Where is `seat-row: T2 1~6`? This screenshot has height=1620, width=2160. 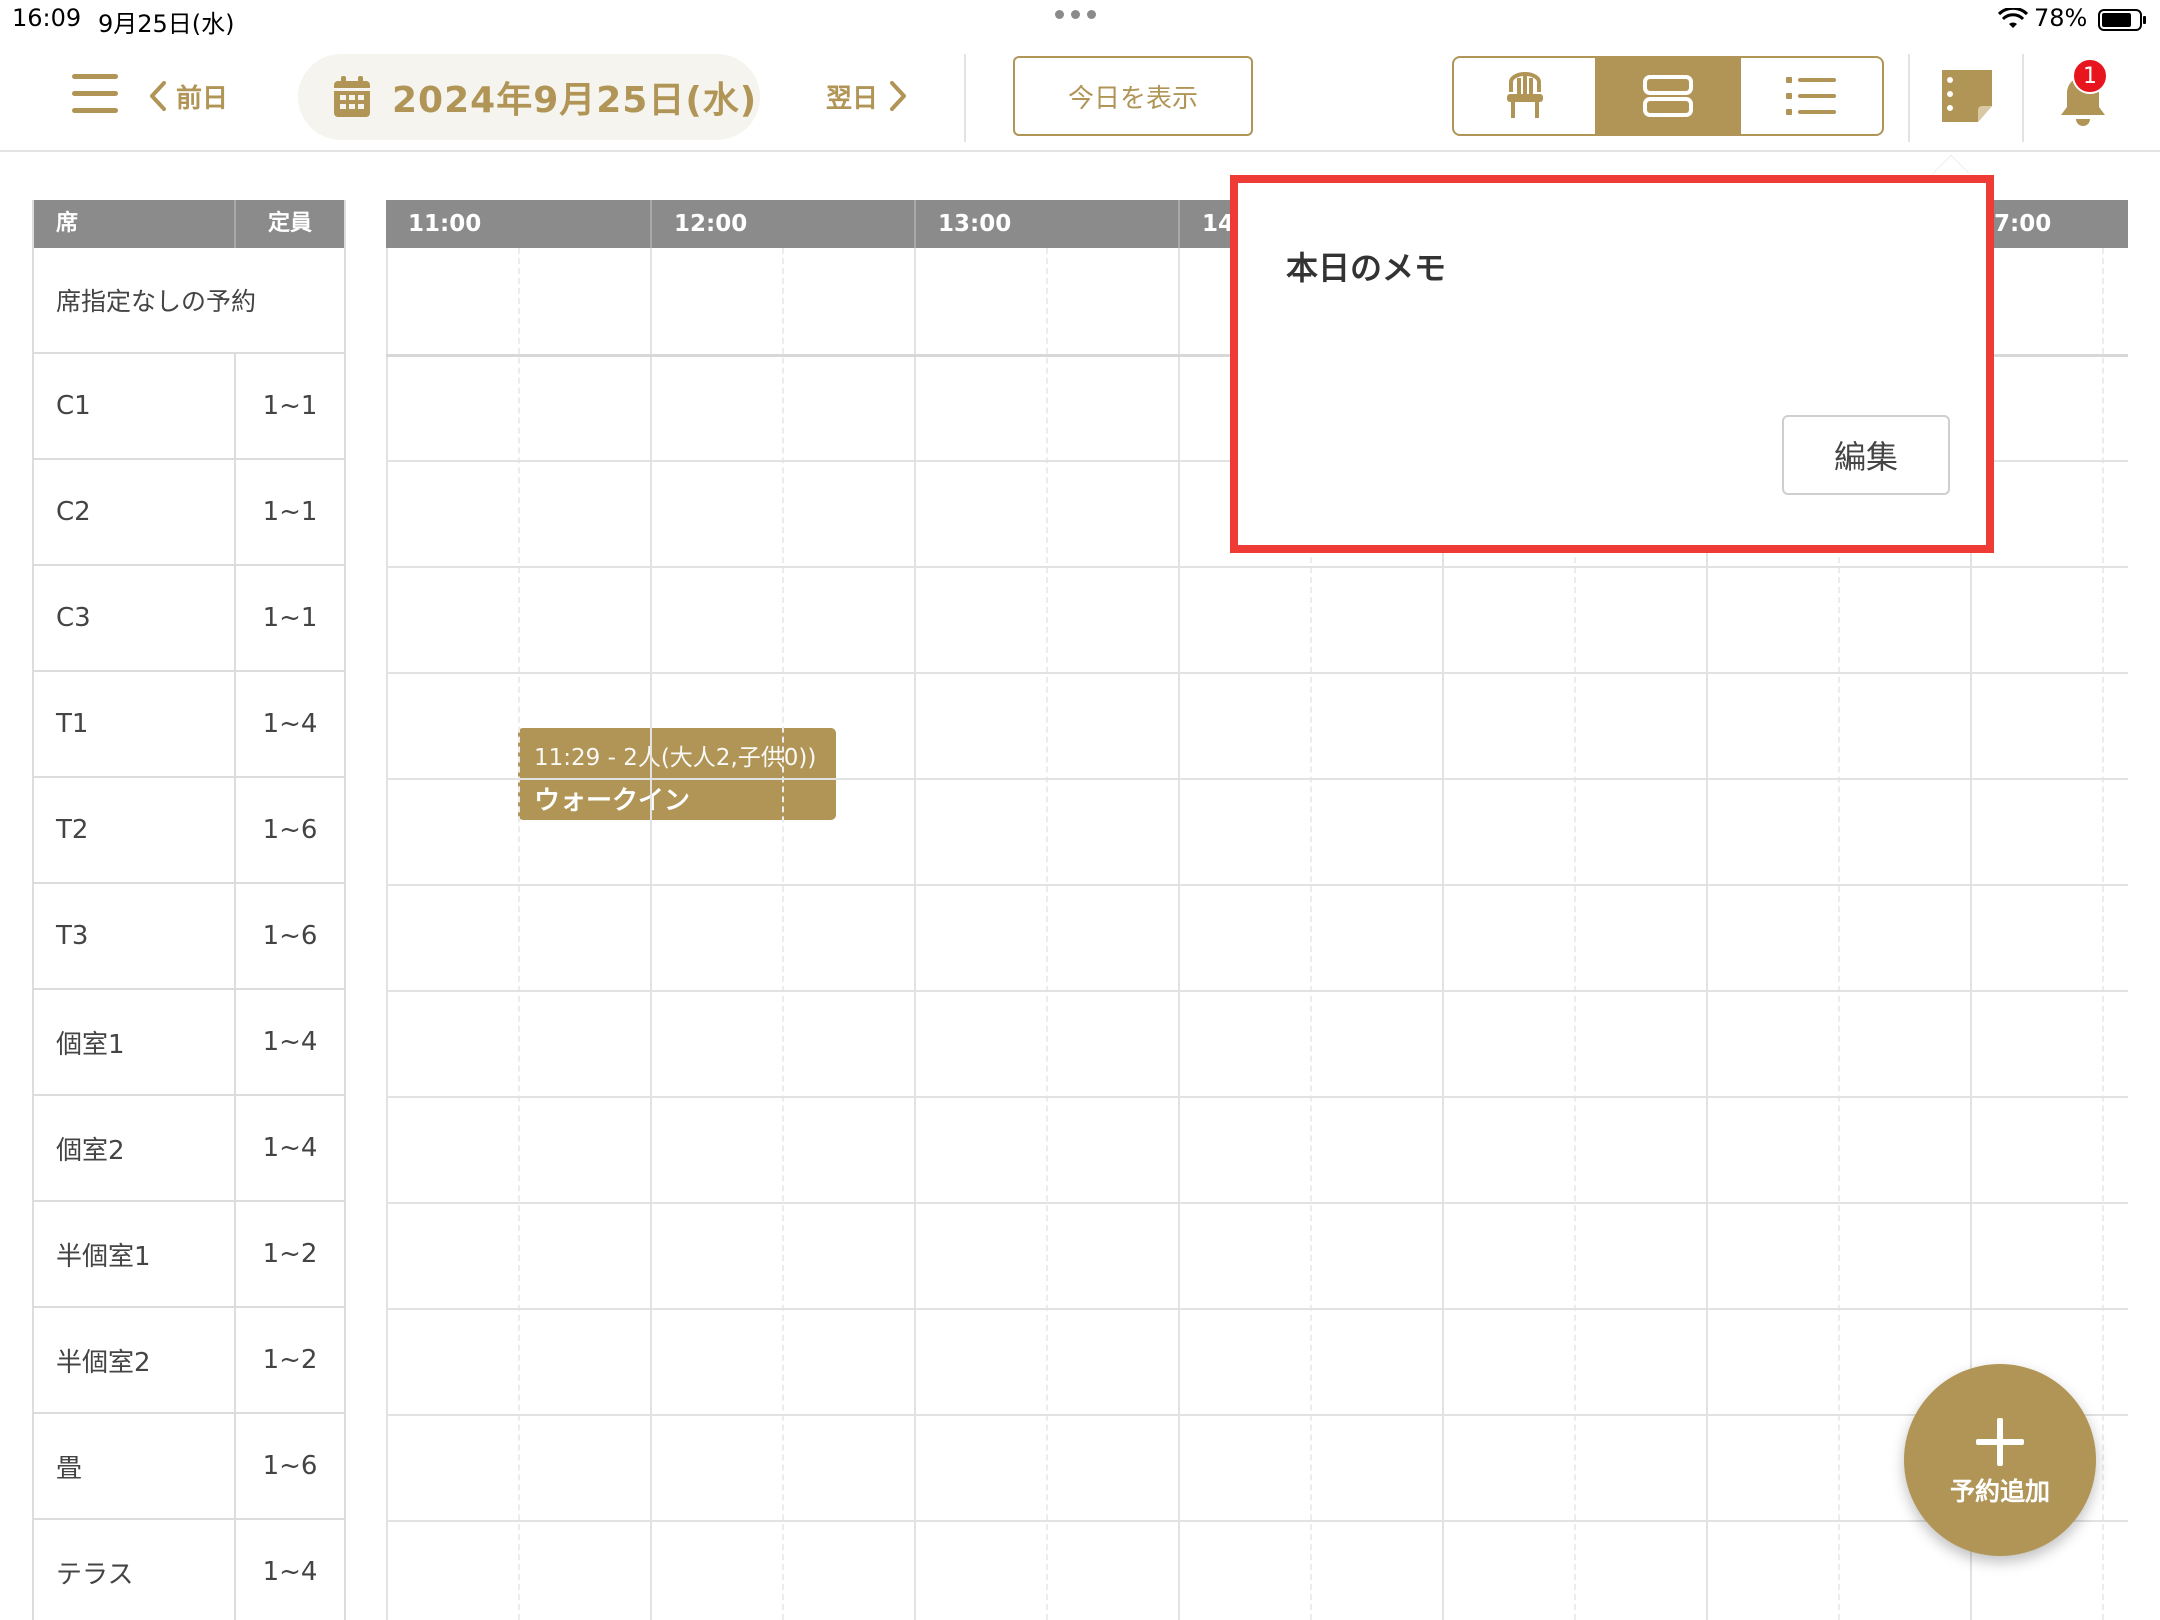 seat-row: T2 1~6 is located at coordinates (189, 831).